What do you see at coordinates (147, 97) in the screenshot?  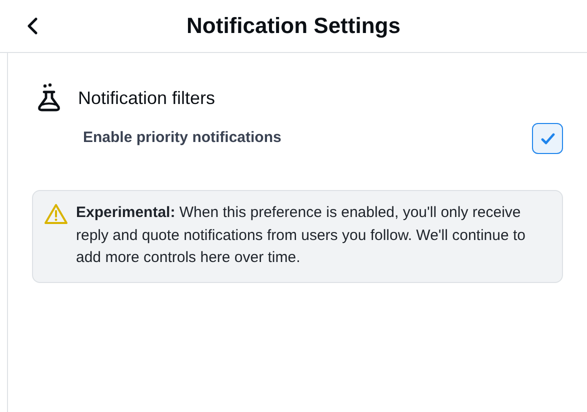 I see `section-heading: Notification filters` at bounding box center [147, 97].